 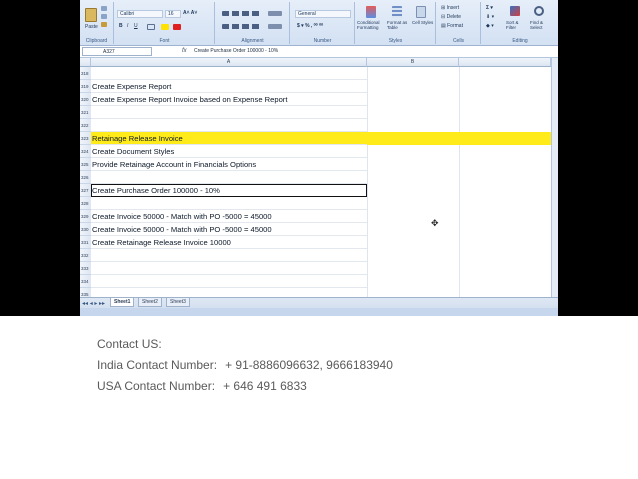 What do you see at coordinates (85, 99) in the screenshot?
I see `row-header: 320` at bounding box center [85, 99].